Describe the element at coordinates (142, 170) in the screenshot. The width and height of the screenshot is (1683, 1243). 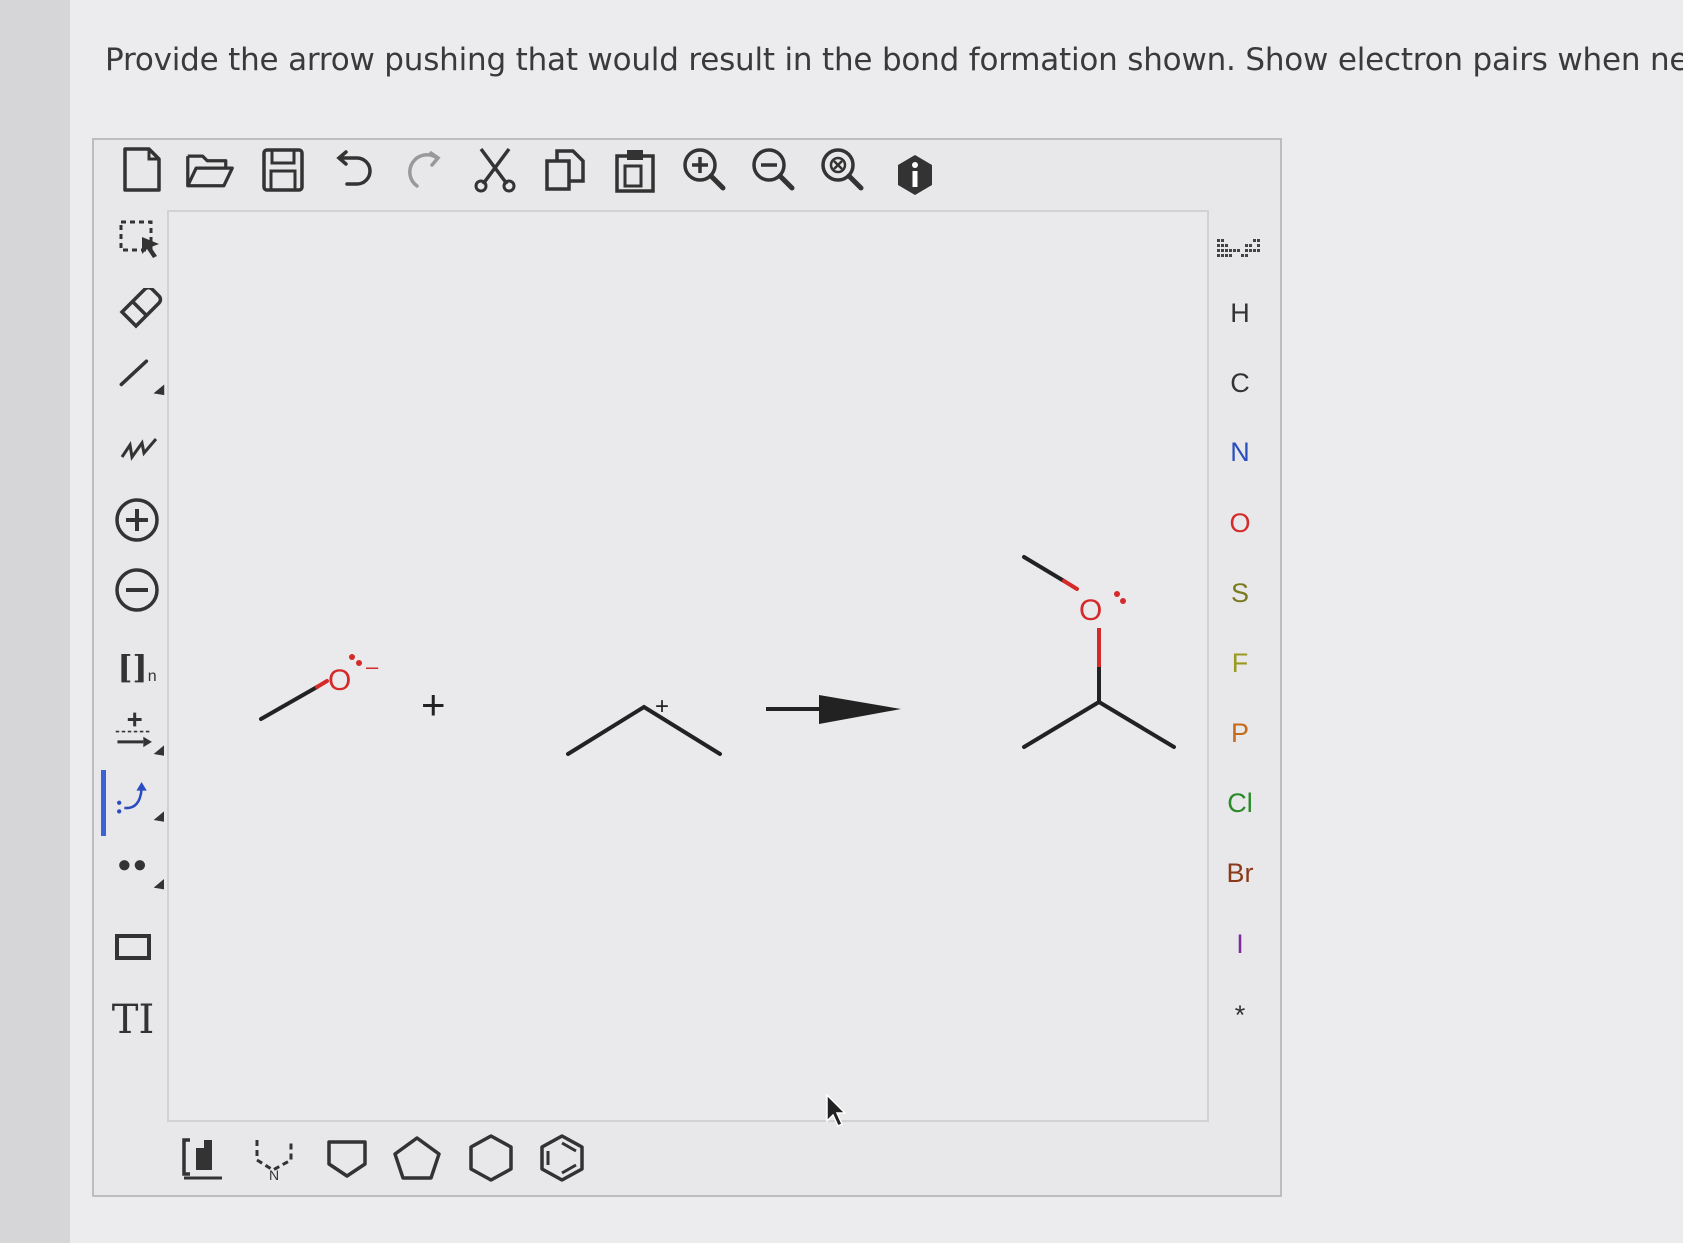
I see `new-document-icon` at that location.